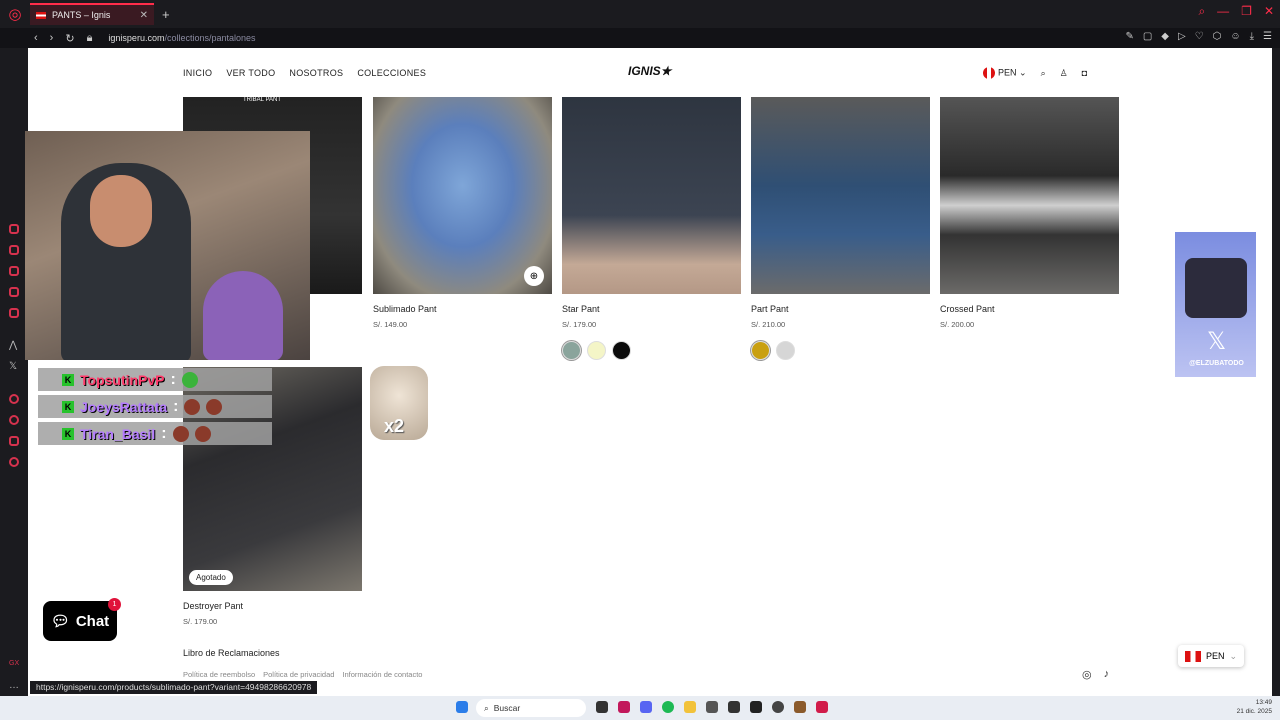 This screenshot has height=720, width=1280. What do you see at coordinates (219, 674) in the screenshot?
I see `footer-link-refund: Política de reembolso` at bounding box center [219, 674].